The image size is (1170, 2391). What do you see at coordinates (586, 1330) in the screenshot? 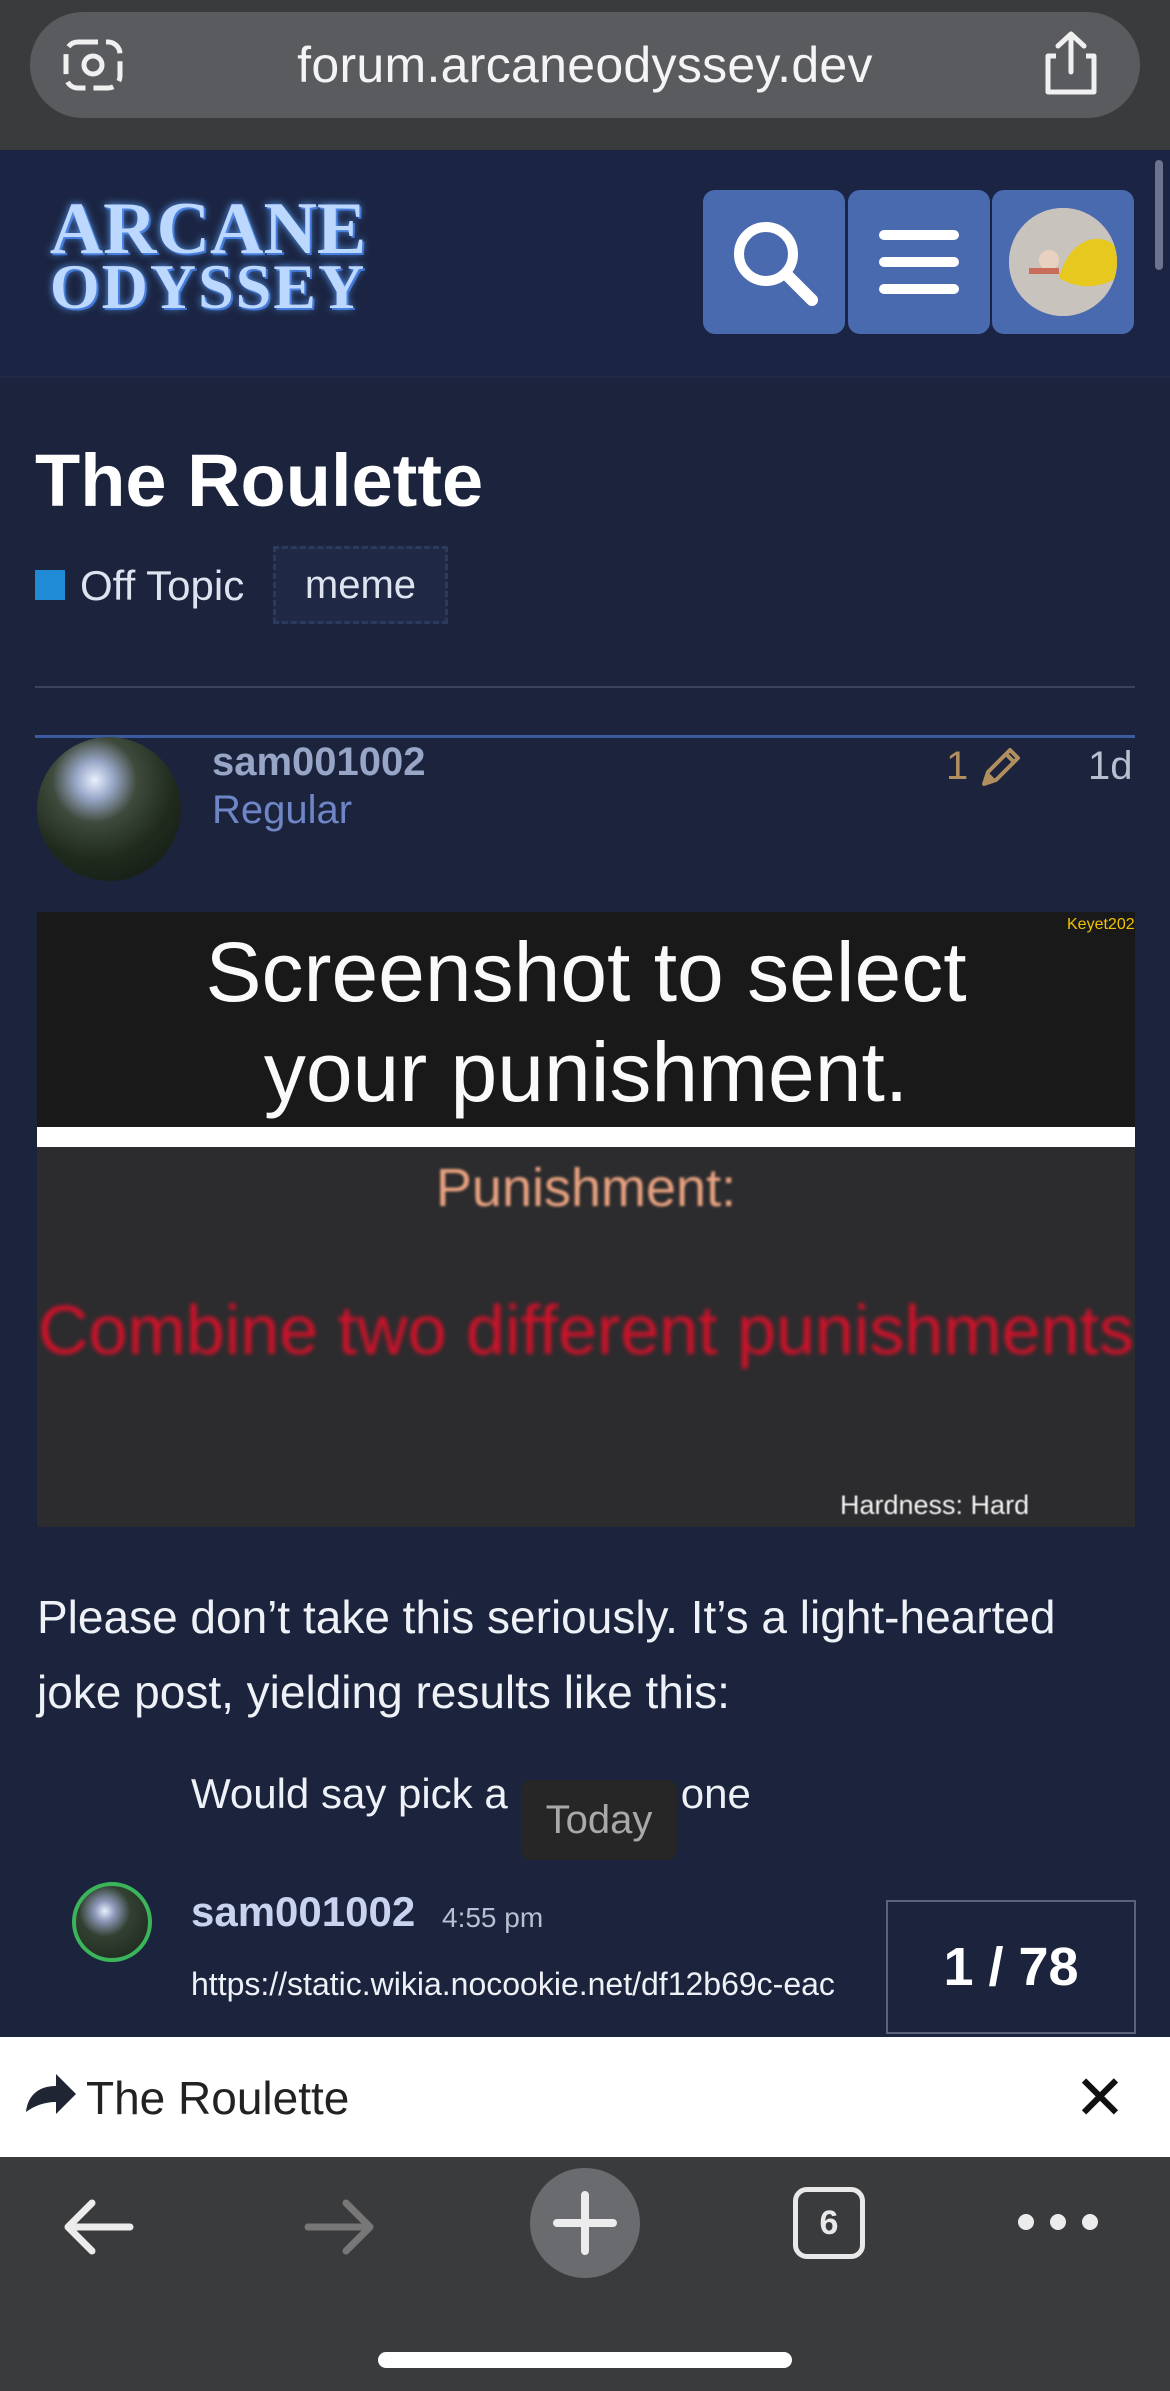
I see `punishment-result: Combine two different punishments` at bounding box center [586, 1330].